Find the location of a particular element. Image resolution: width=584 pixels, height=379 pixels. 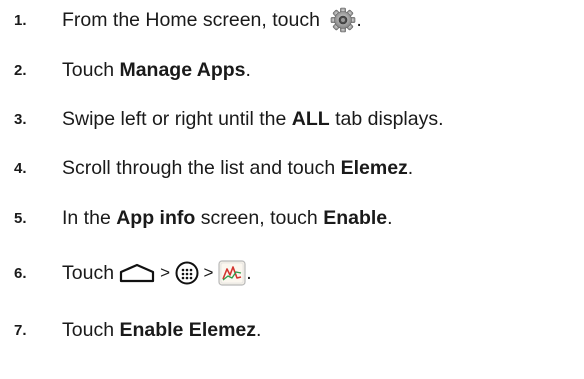

step-number: 2. is located at coordinates (20, 70).